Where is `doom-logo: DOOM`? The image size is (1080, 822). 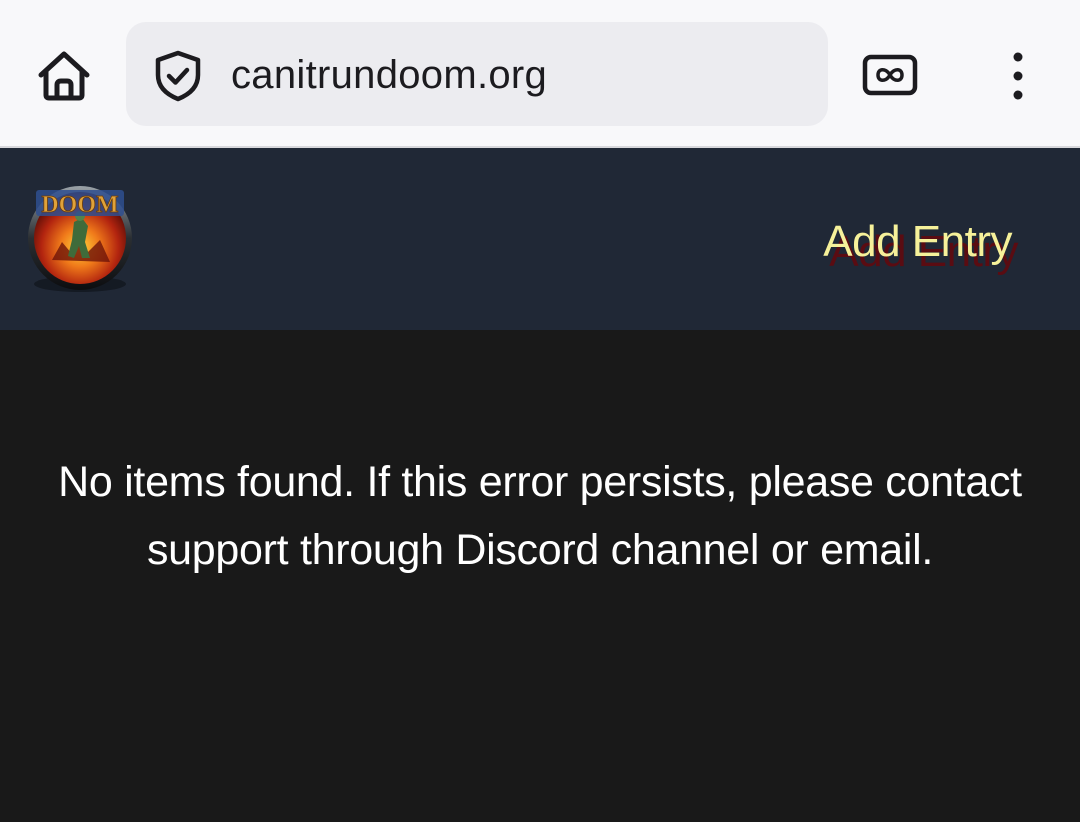 doom-logo: DOOM is located at coordinates (80, 238).